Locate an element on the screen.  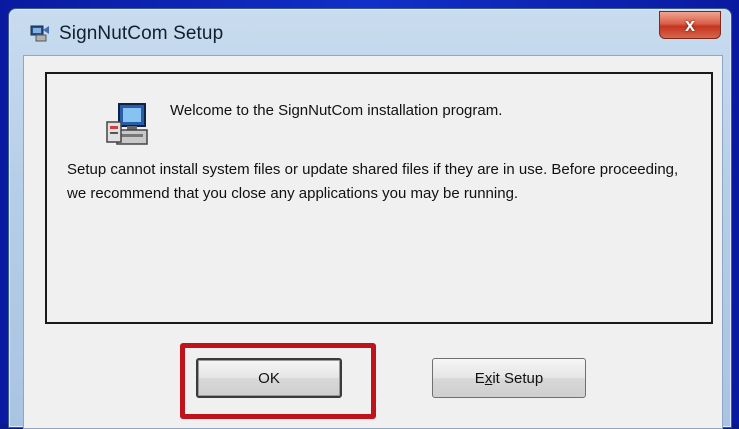
close-icon: x is located at coordinates (689, 24).